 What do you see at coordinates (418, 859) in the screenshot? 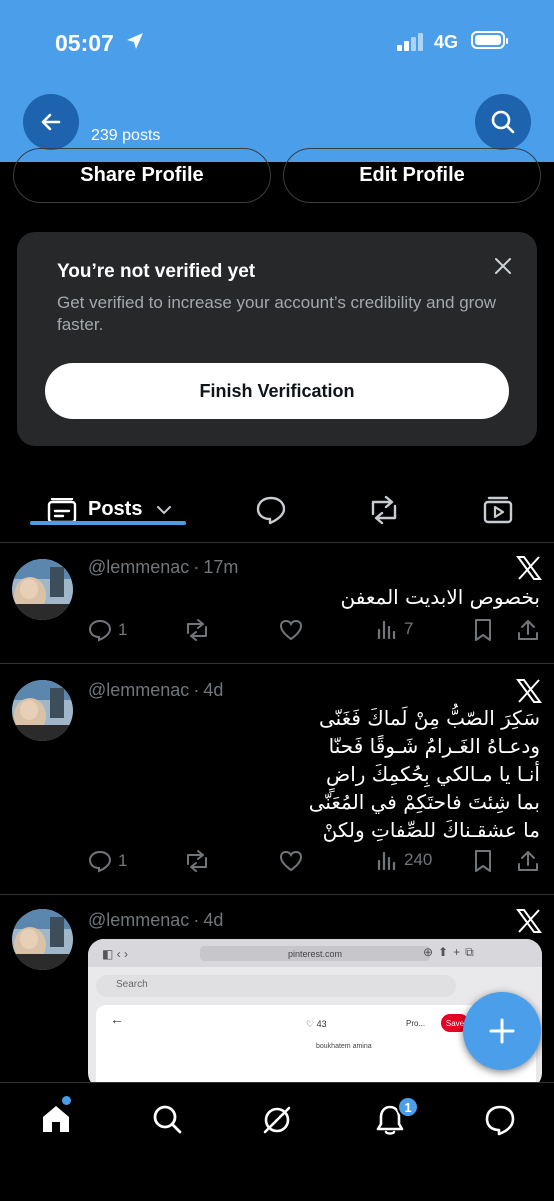
I see `views-count: 240` at bounding box center [418, 859].